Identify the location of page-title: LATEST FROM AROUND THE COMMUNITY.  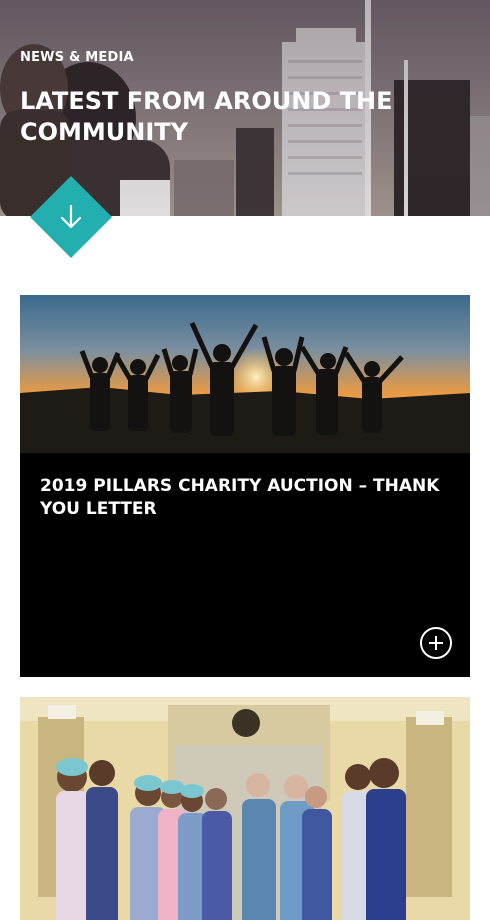
(206, 116).